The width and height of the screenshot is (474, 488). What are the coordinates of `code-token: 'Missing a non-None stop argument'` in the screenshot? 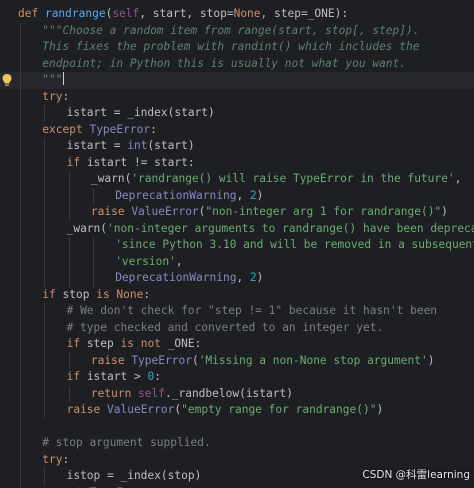 It's located at (313, 360).